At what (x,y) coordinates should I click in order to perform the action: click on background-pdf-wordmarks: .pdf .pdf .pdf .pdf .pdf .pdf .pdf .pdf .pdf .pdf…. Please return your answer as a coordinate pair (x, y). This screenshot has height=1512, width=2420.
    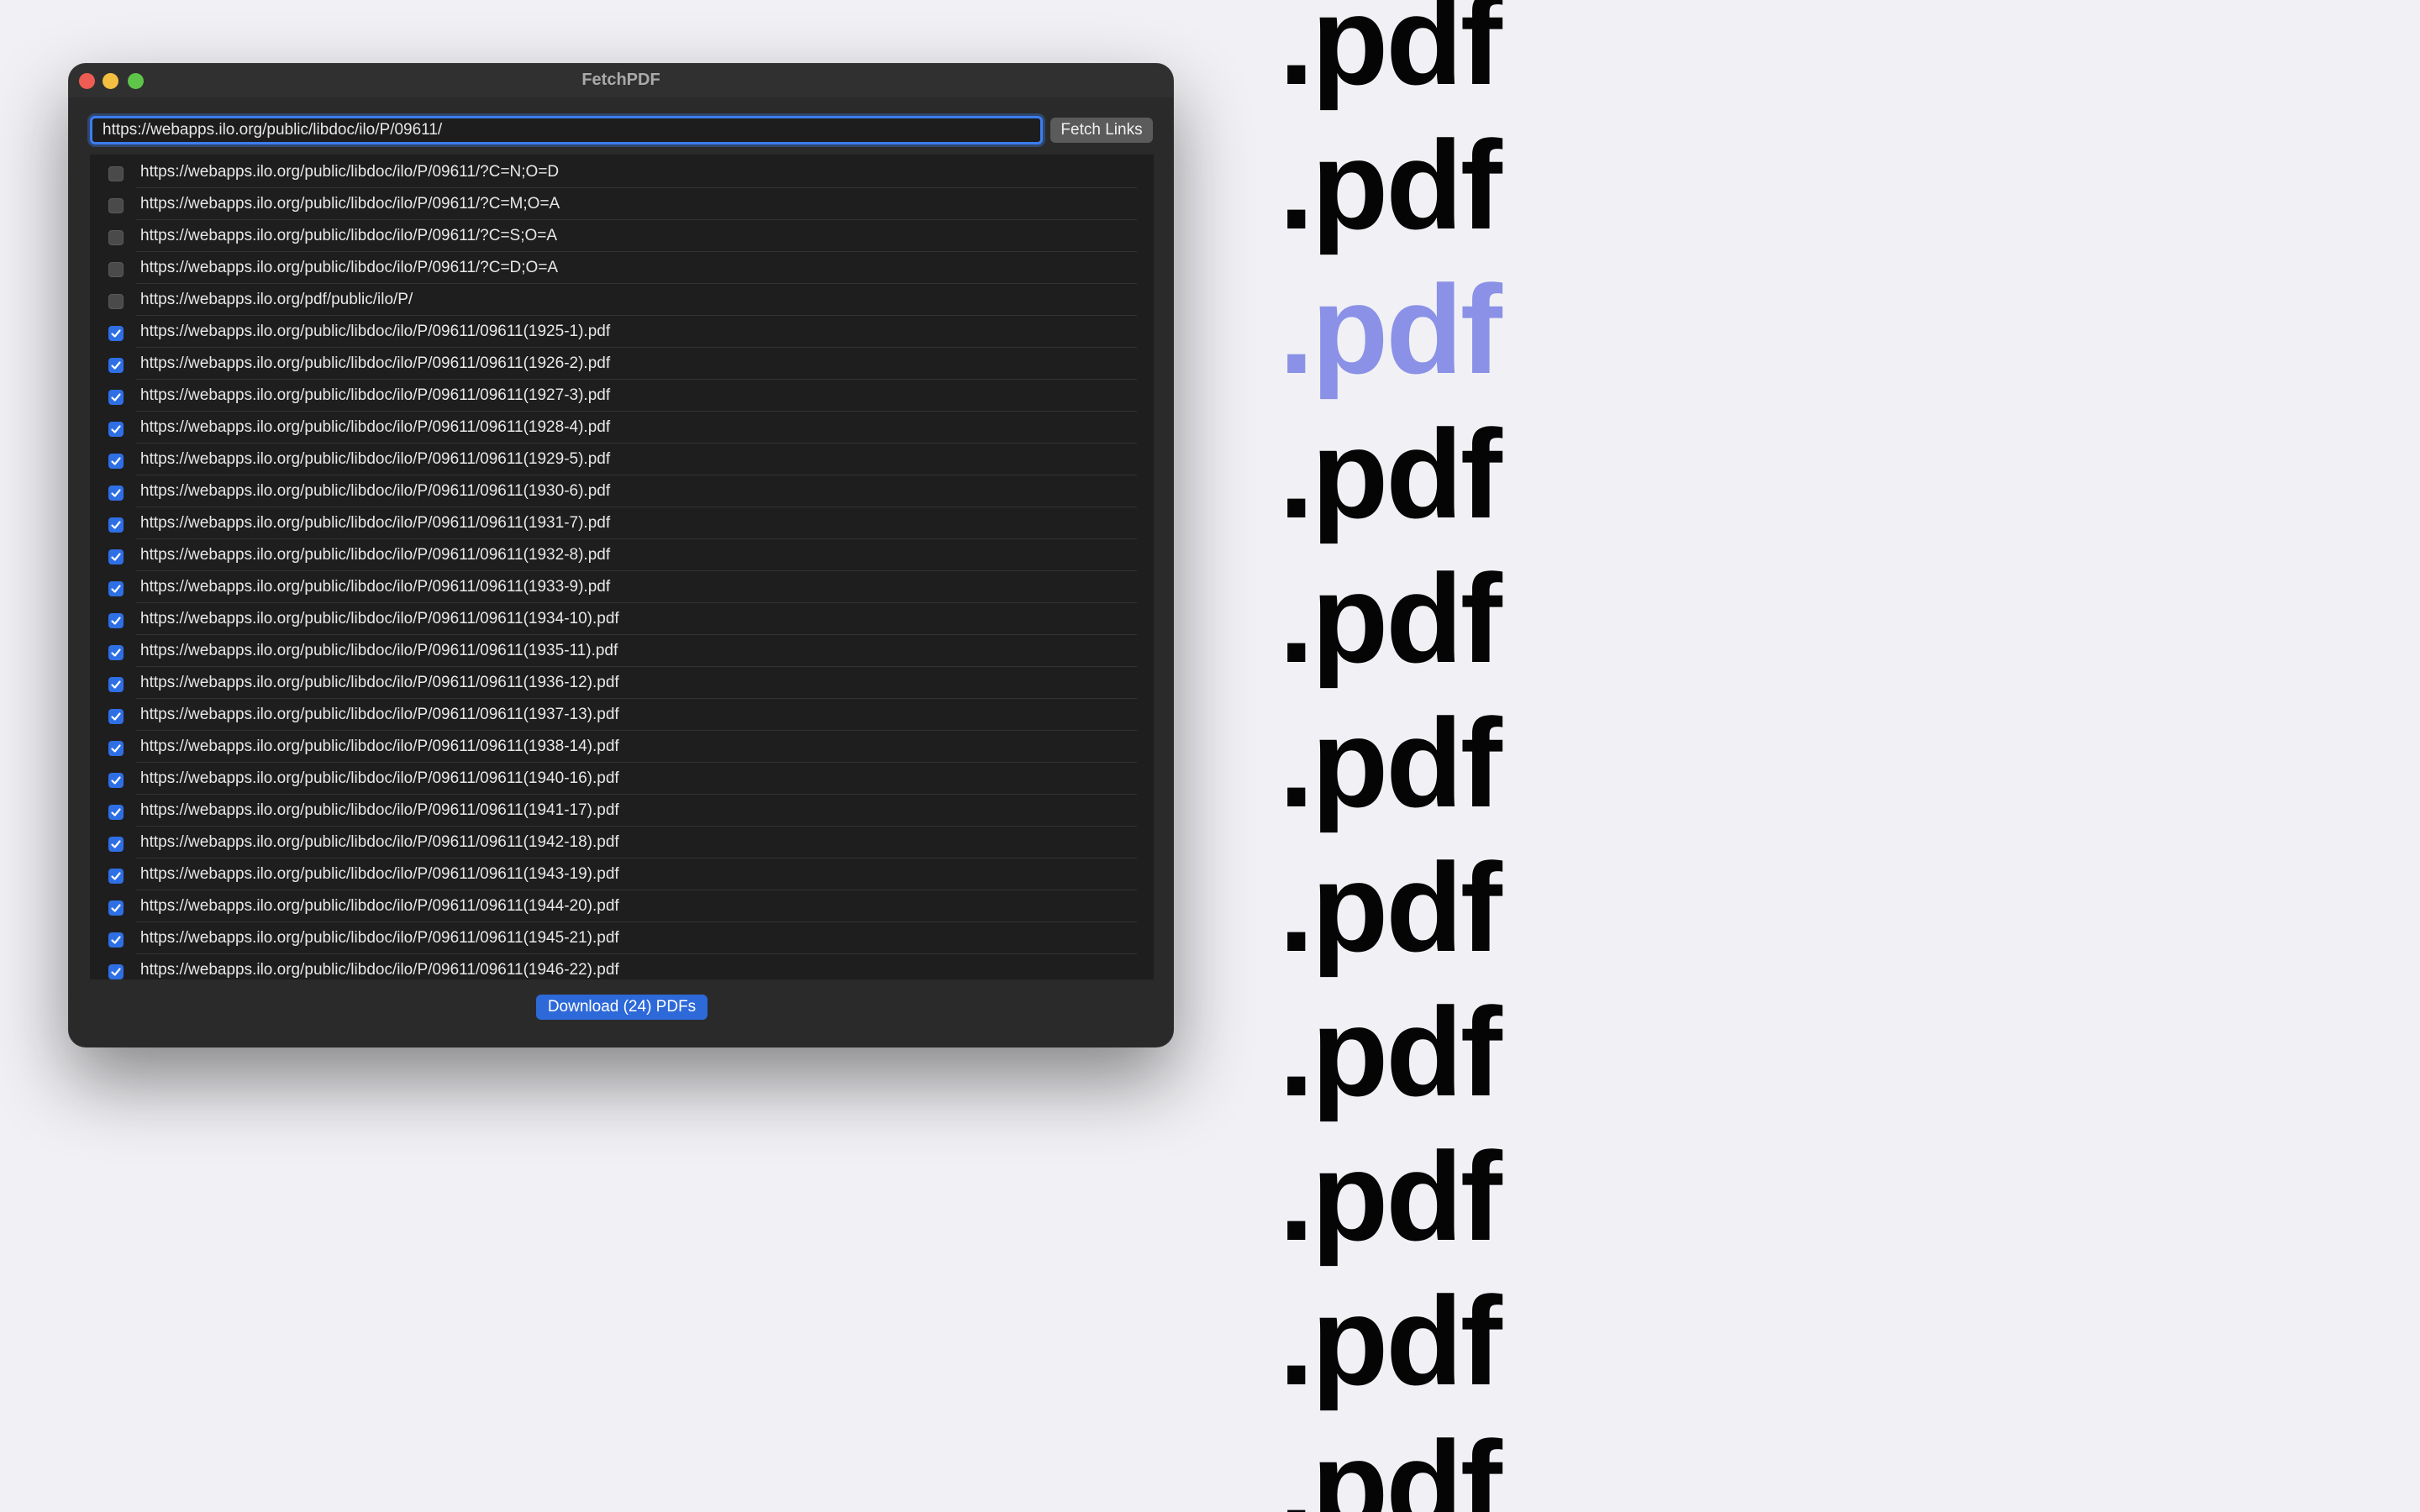
    Looking at the image, I should click on (1447, 756).